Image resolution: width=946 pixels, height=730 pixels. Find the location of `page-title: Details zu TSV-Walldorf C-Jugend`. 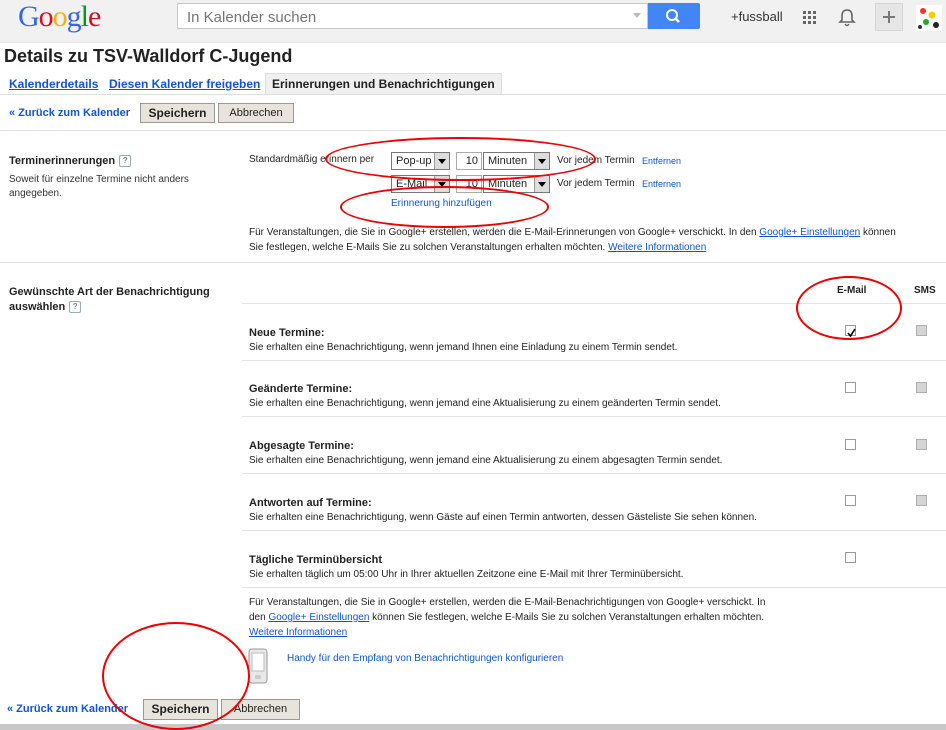

page-title: Details zu TSV-Walldorf C-Jugend is located at coordinates (148, 56).